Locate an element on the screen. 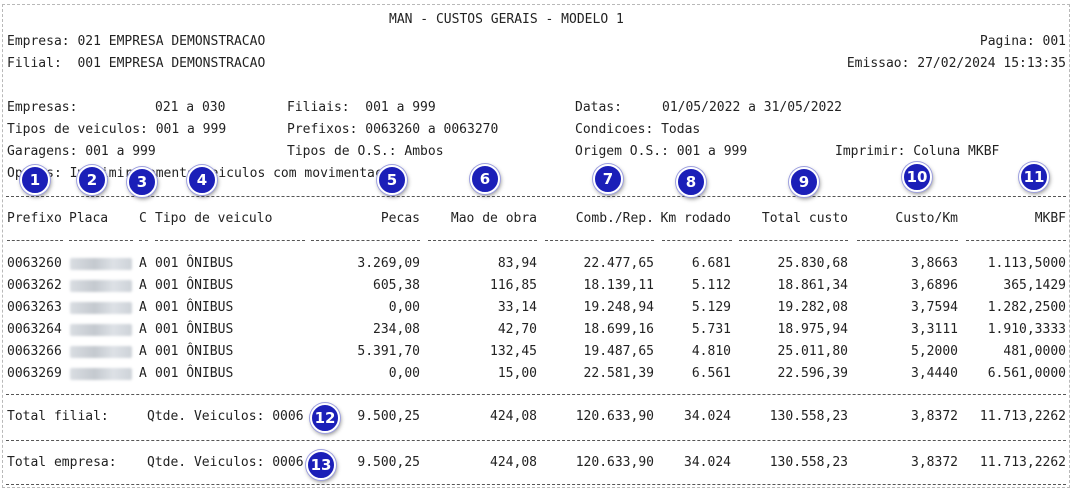 This screenshot has height=492, width=1076. callout-badge-2: 2 is located at coordinates (92, 180).